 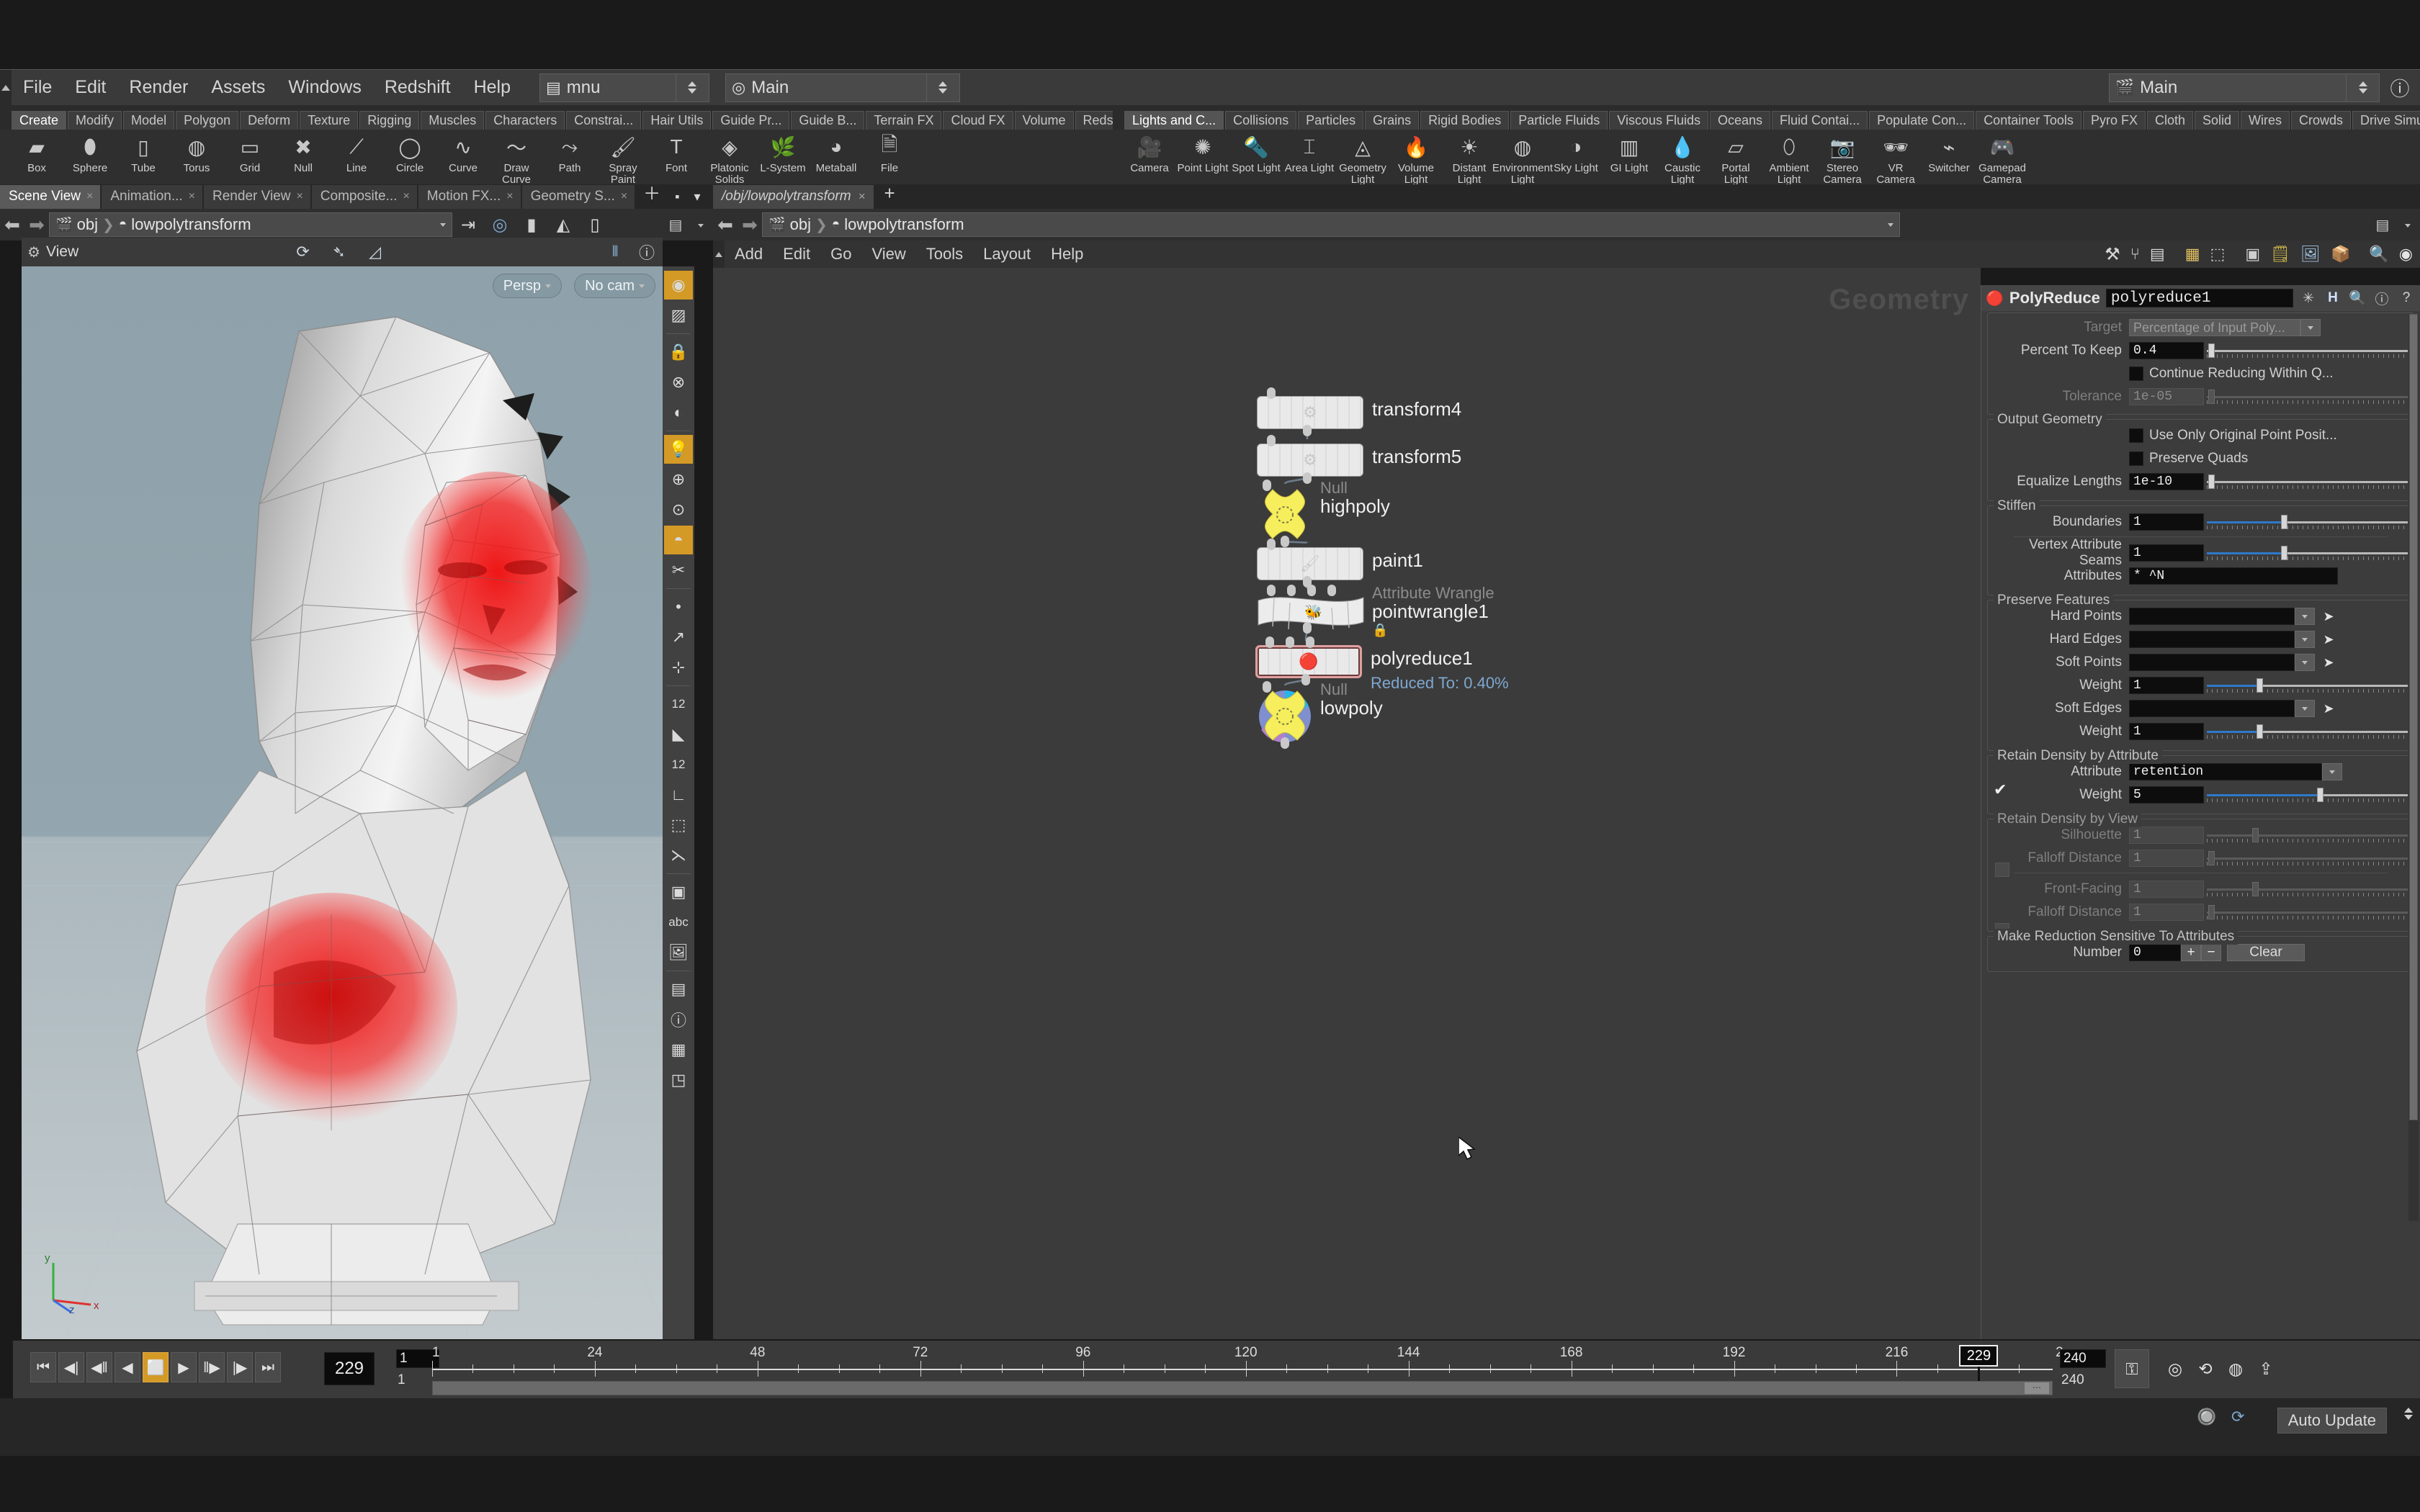 What do you see at coordinates (1576, 152) in the screenshot?
I see `shelf-right-item: ◑ Sky Light` at bounding box center [1576, 152].